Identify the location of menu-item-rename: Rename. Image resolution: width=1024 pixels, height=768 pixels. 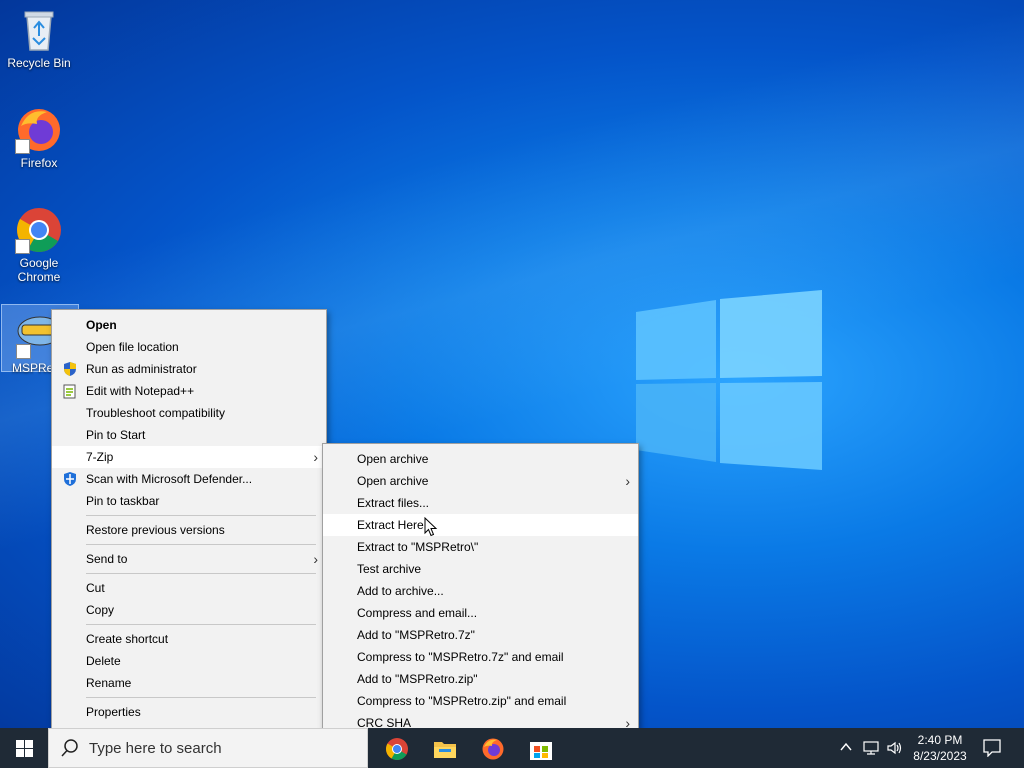
(189, 683).